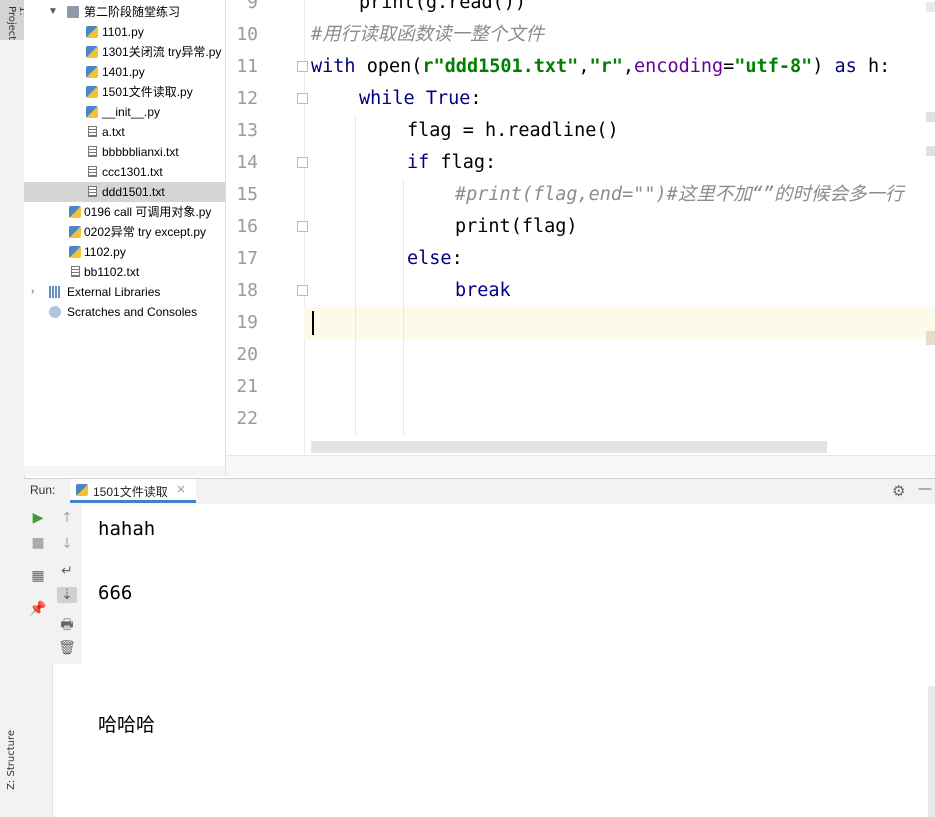  I want to click on tree-file-row: 1101.py, so click(124, 32).